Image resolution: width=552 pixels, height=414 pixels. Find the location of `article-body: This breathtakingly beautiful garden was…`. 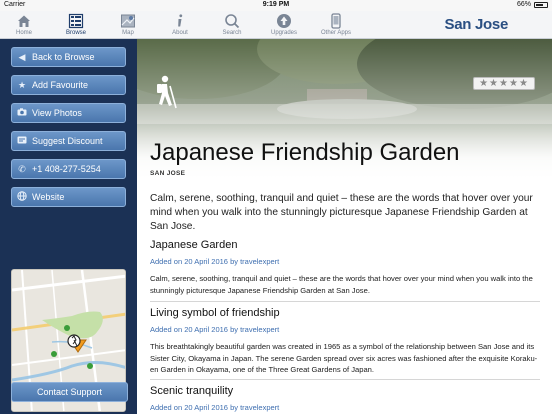

article-body: This breathtakingly beautiful garden was… is located at coordinates (344, 358).